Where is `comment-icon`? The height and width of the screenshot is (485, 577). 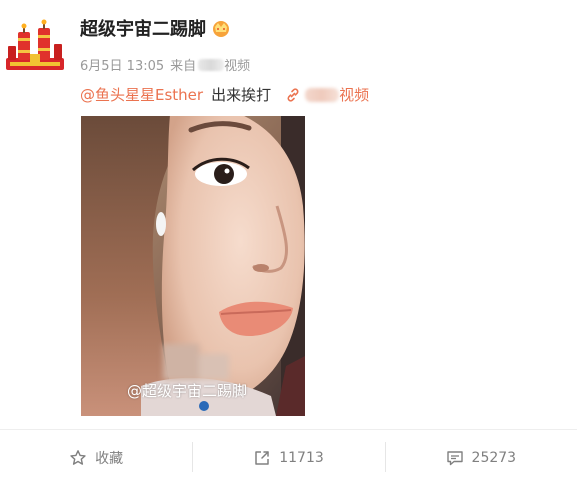 comment-icon is located at coordinates (455, 458).